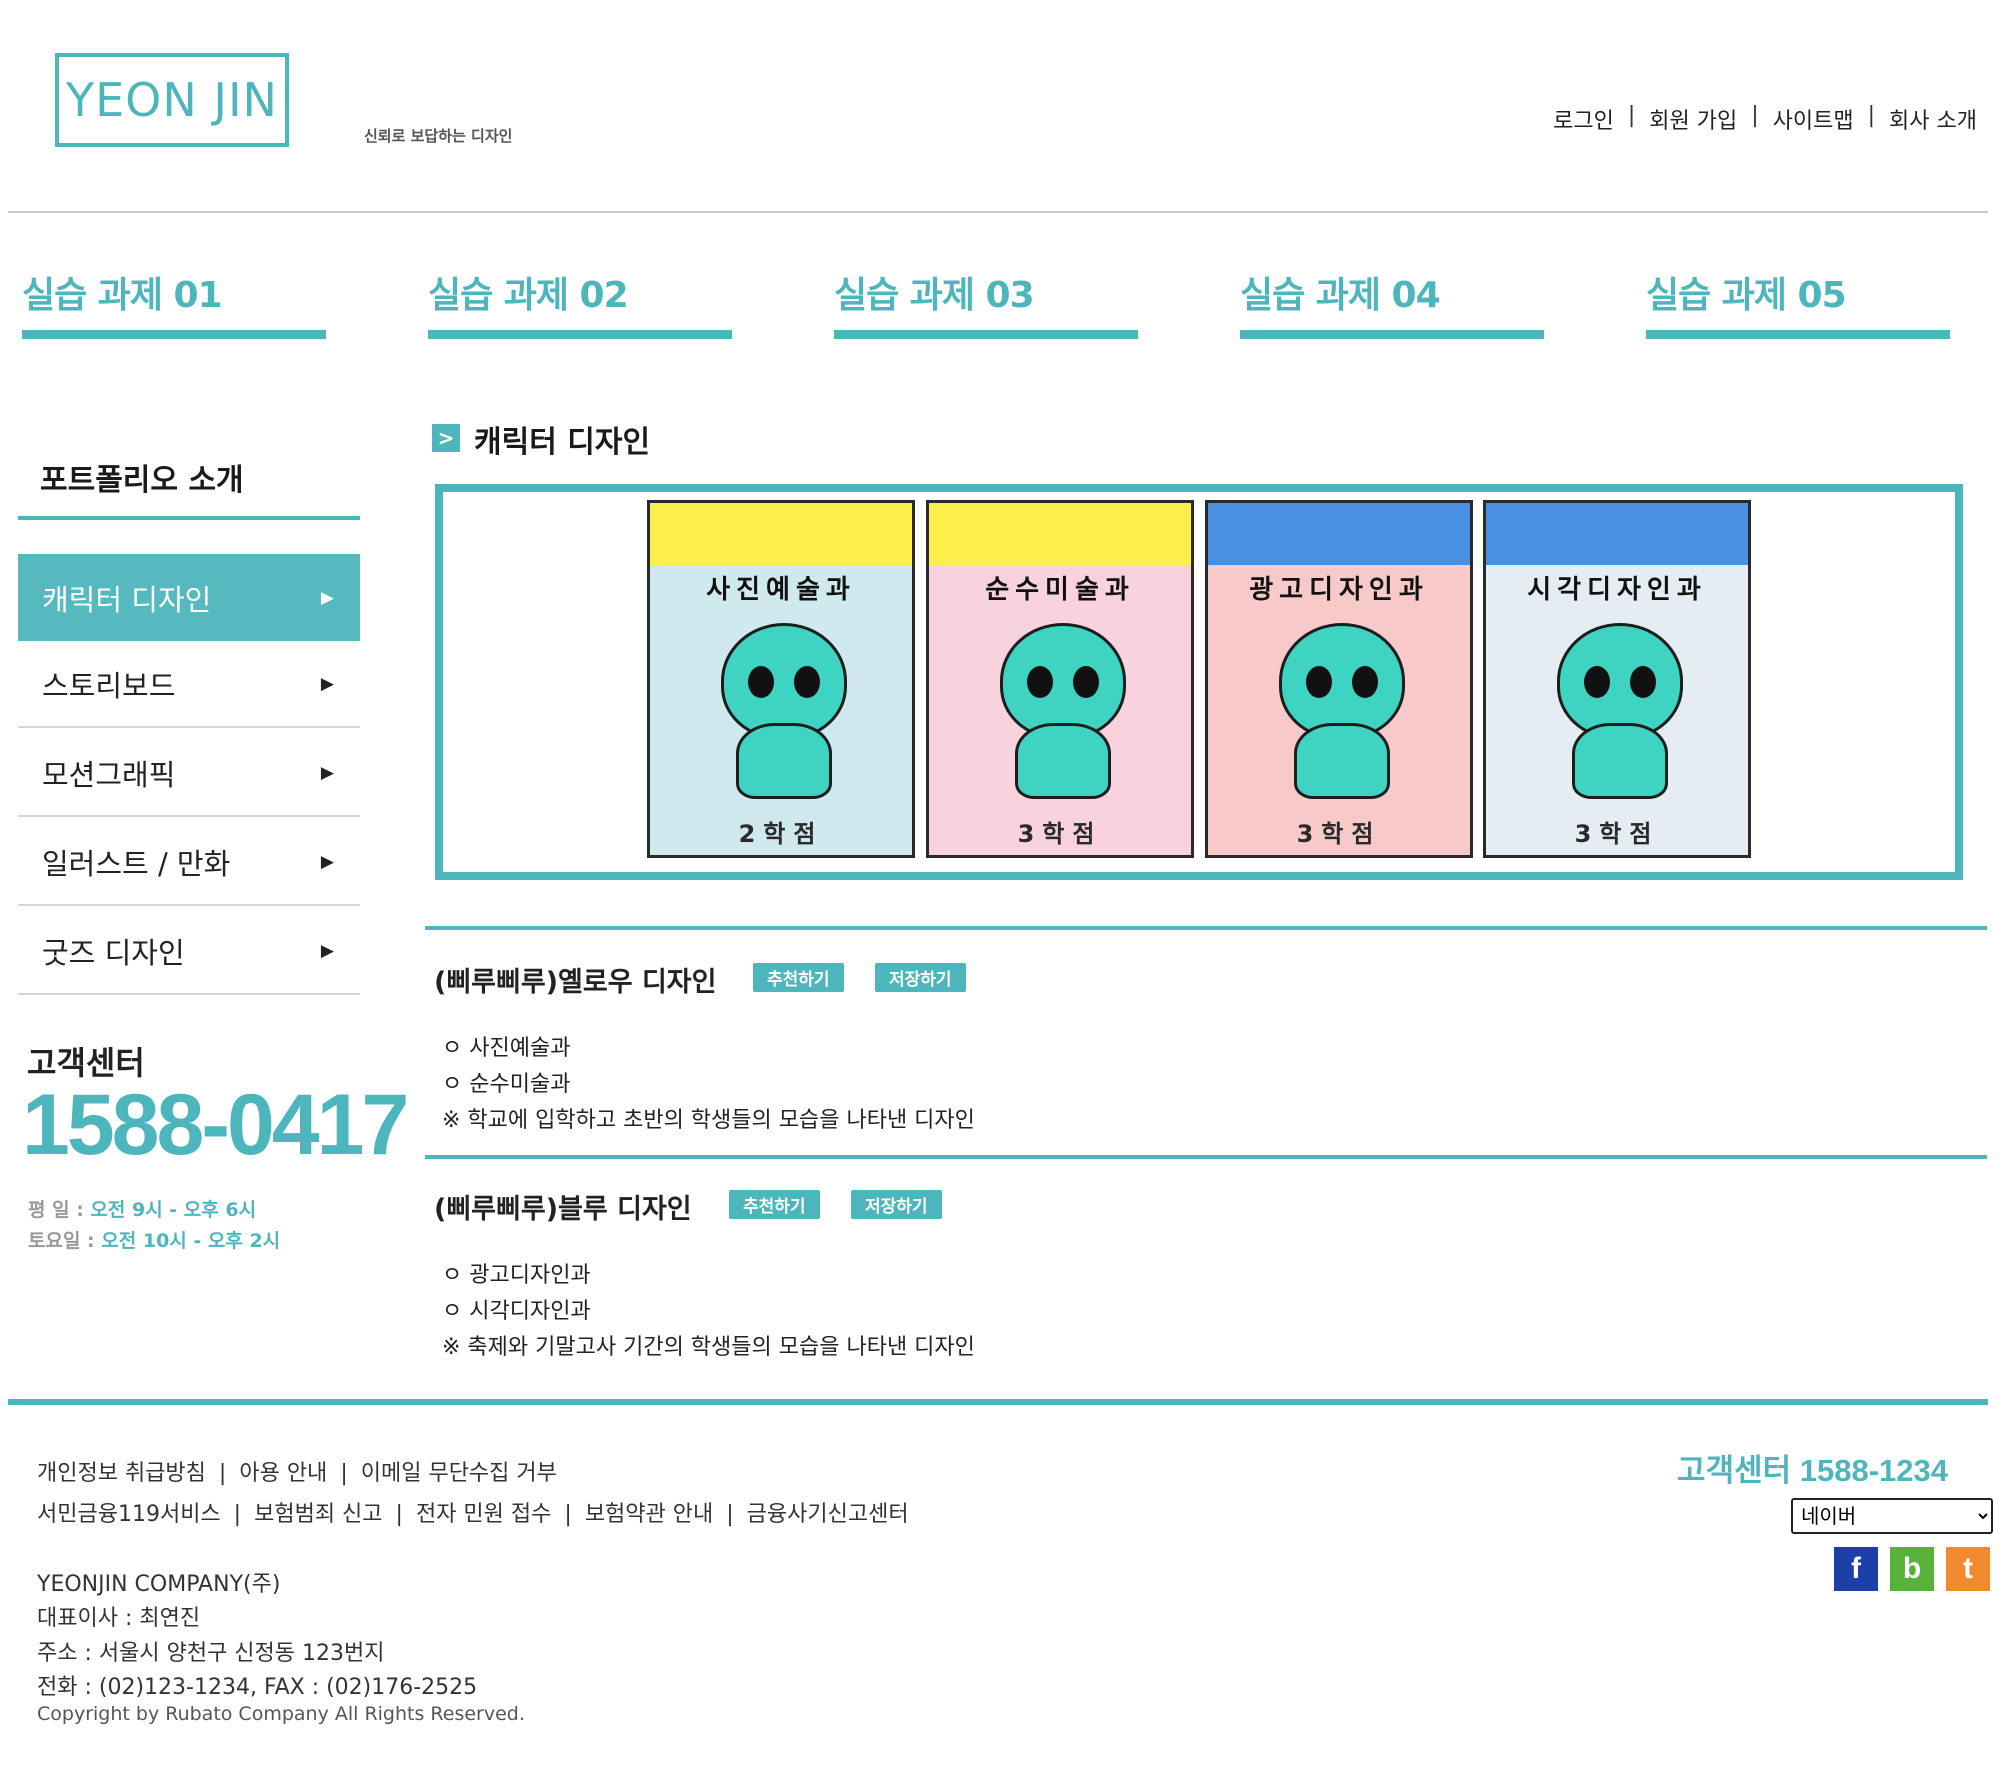  I want to click on hours-value: 오전 9시 - 오후 6시, so click(173, 1210).